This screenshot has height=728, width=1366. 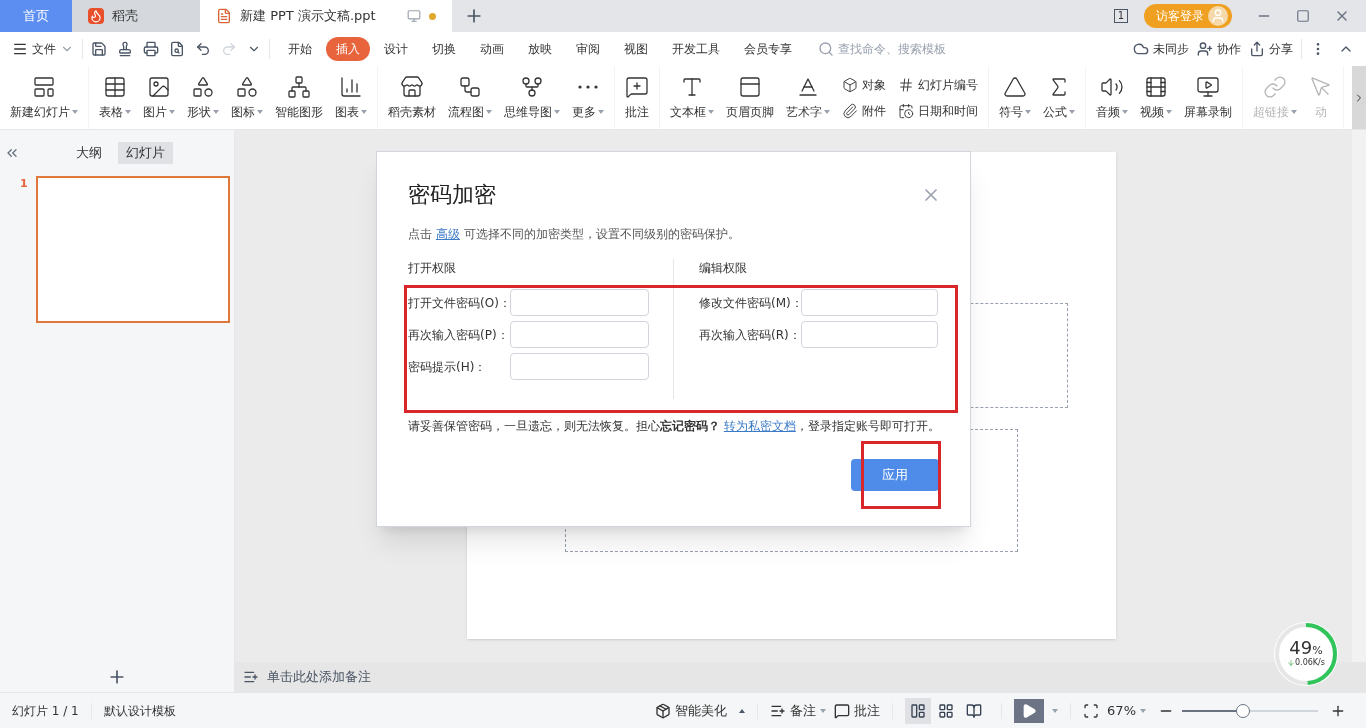 What do you see at coordinates (1303, 16) in the screenshot?
I see `restore-icon` at bounding box center [1303, 16].